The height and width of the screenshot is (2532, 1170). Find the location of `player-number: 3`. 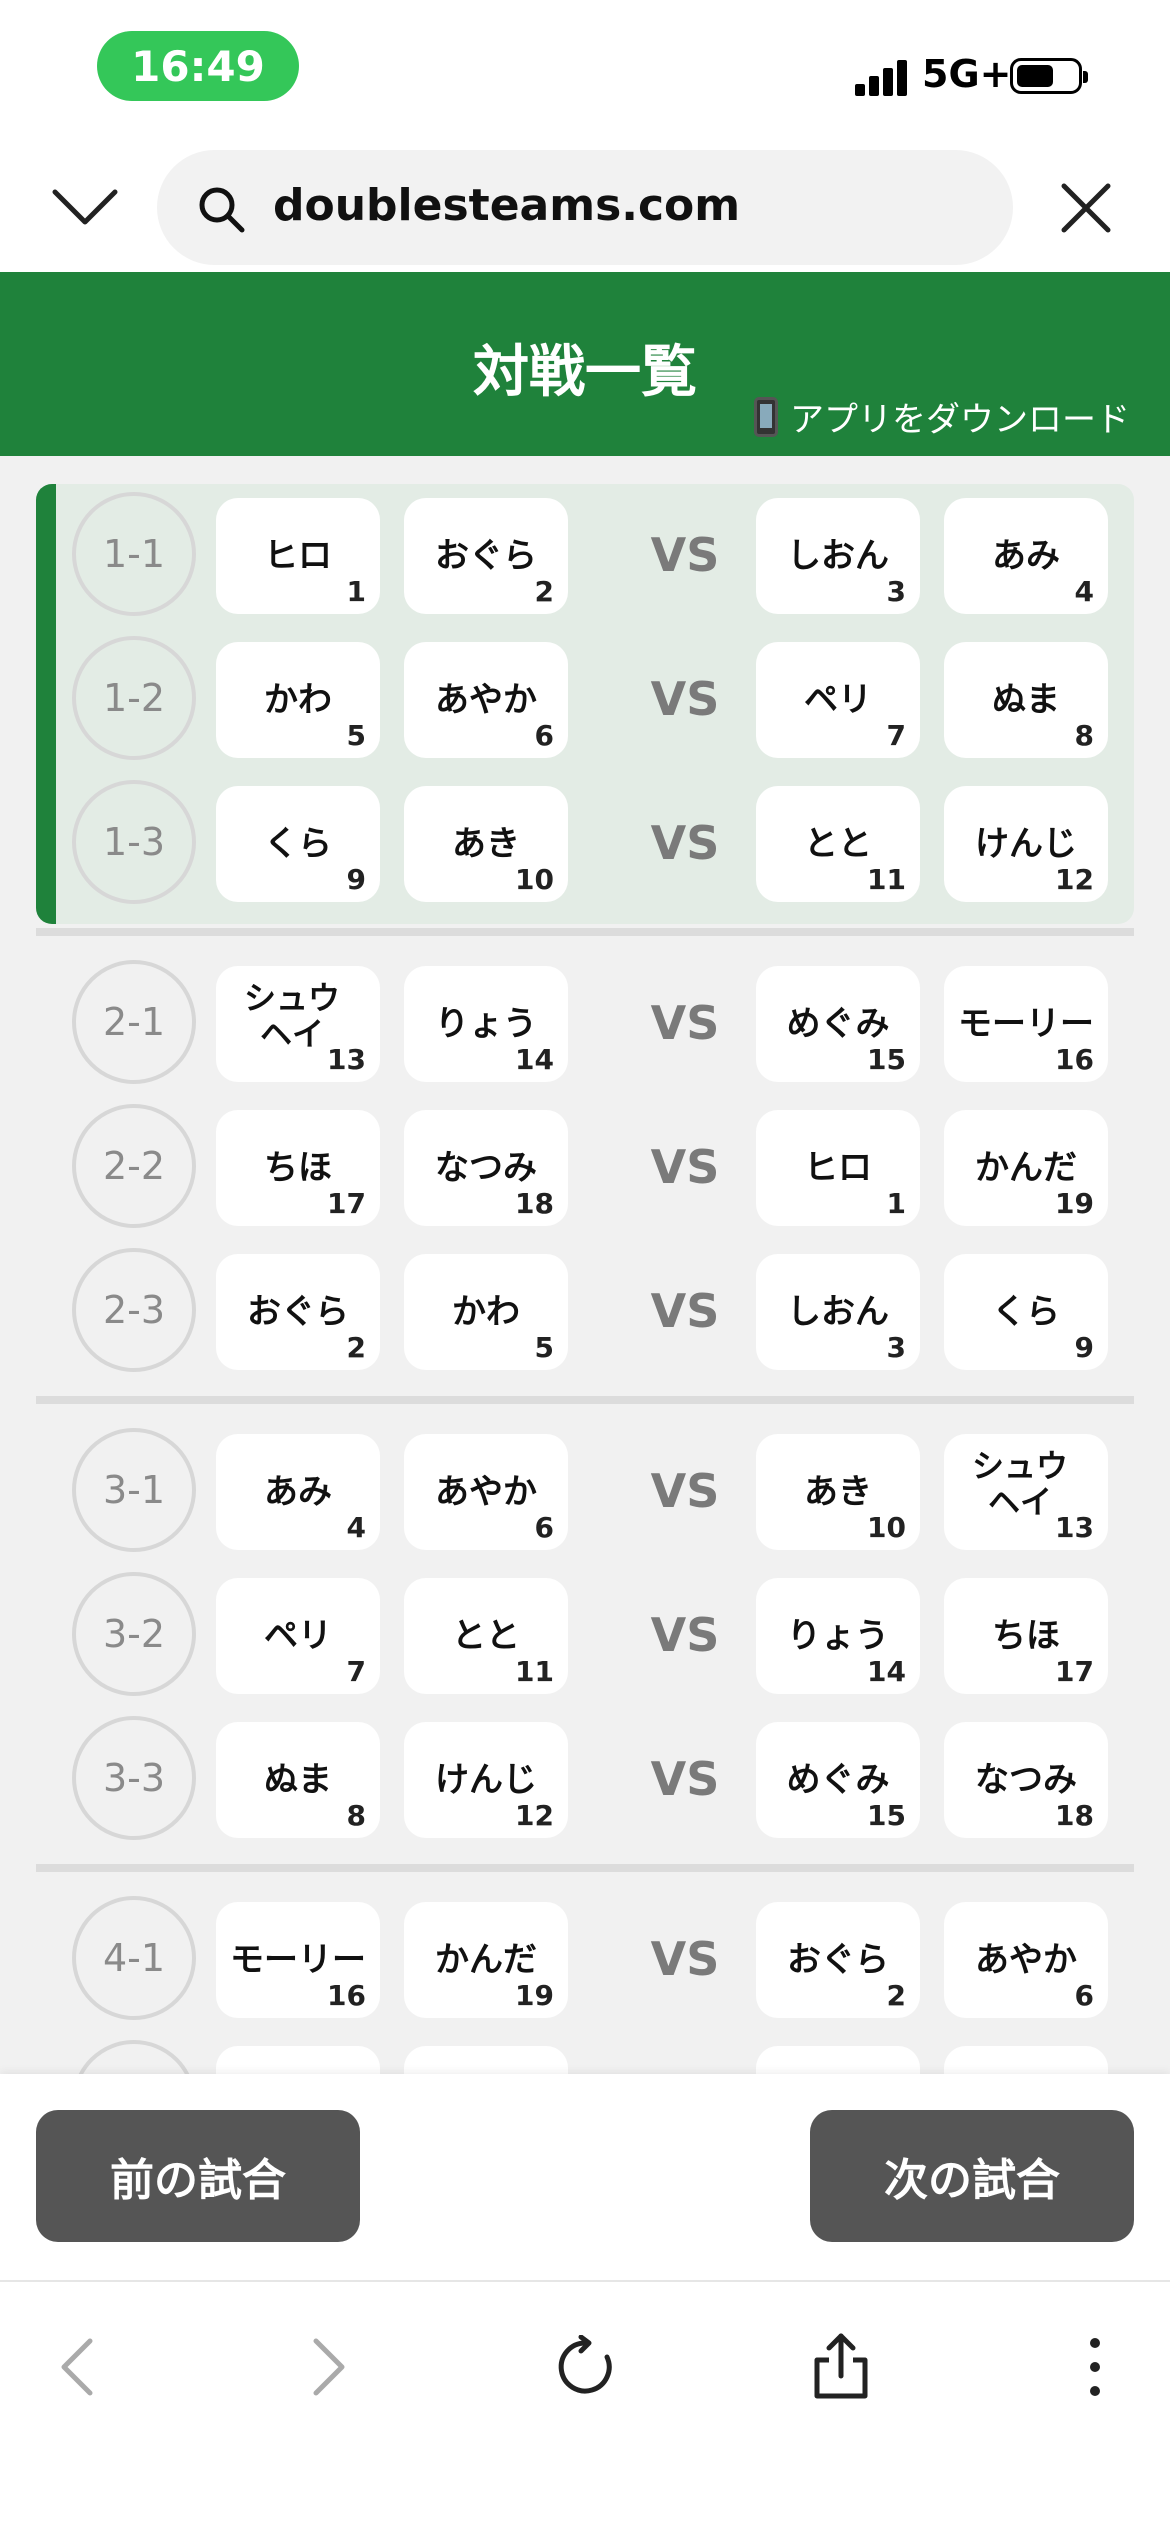

player-number: 3 is located at coordinates (896, 591).